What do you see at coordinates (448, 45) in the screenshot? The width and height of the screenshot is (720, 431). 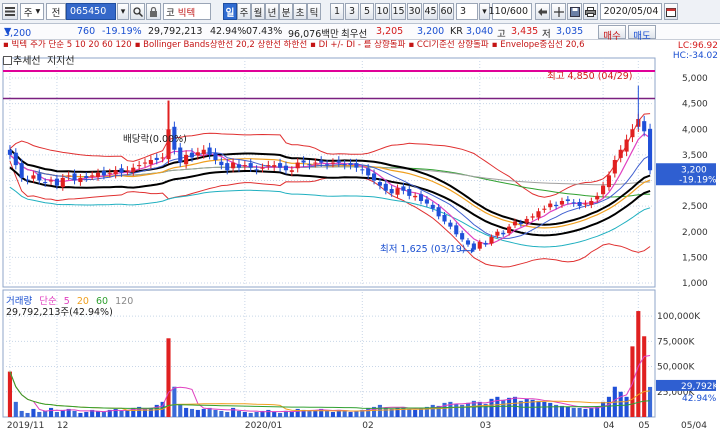 I see `indicator-item: ▪ CCI기준선 상향돌파` at bounding box center [448, 45].